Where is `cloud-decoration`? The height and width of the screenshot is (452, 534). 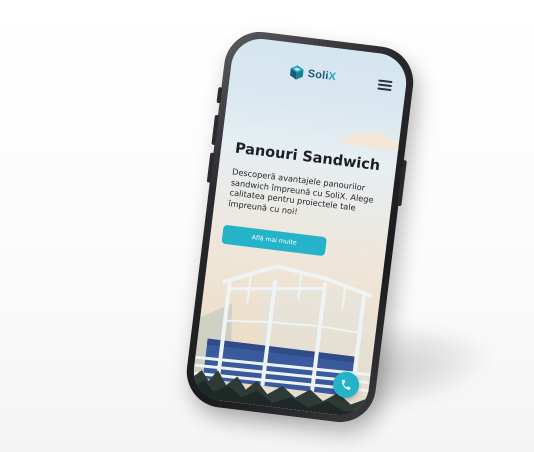 cloud-decoration is located at coordinates (369, 141).